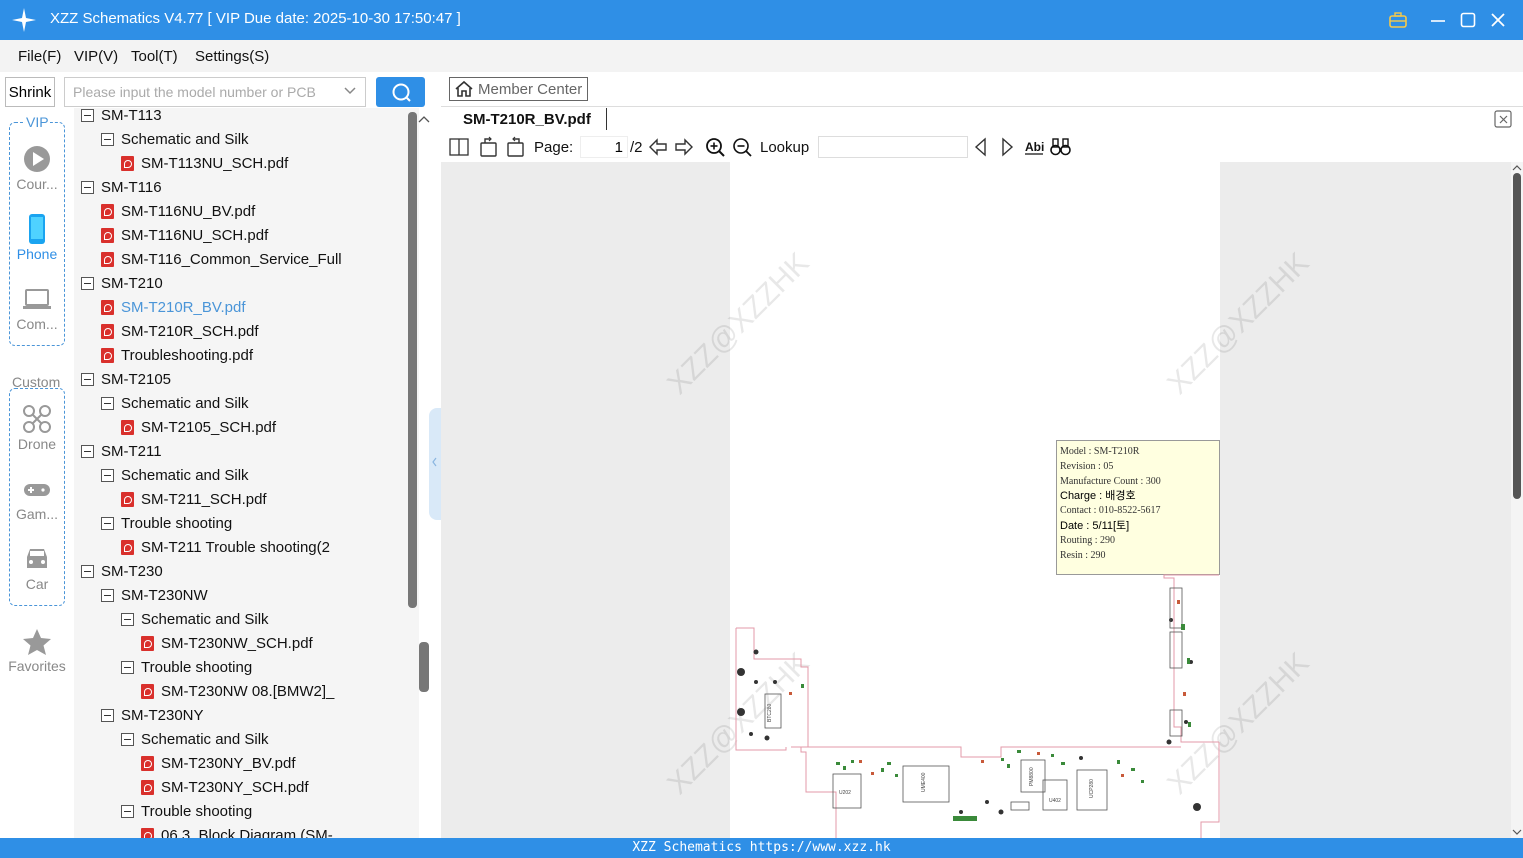 The image size is (1523, 858). Describe the element at coordinates (742, 147) in the screenshot. I see `zoom-out-icon` at that location.